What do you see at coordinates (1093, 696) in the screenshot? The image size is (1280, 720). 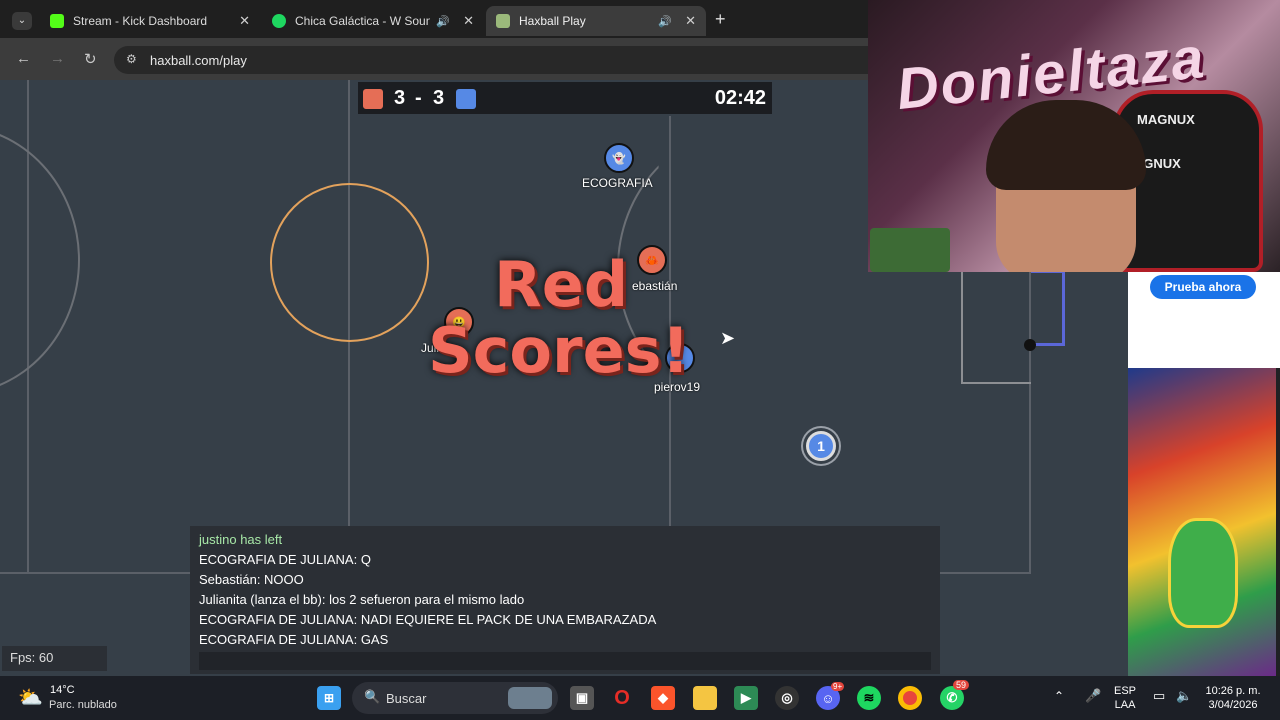 I see `microphone-icon: 🎤` at bounding box center [1093, 696].